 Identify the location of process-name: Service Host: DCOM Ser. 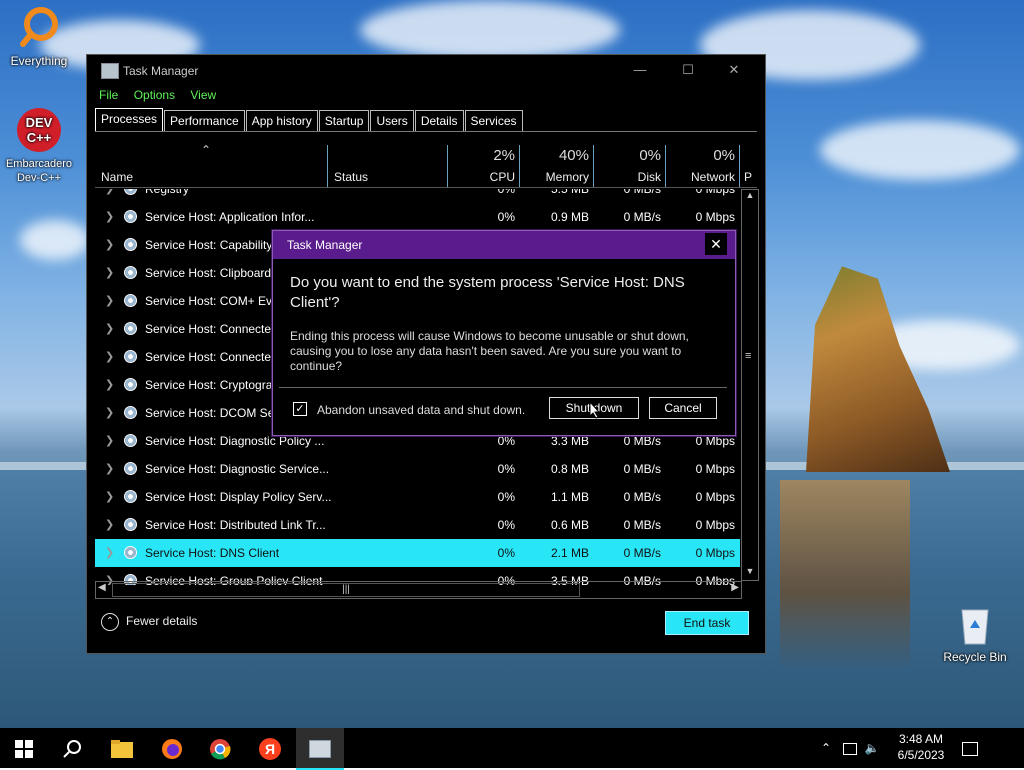
(212, 413).